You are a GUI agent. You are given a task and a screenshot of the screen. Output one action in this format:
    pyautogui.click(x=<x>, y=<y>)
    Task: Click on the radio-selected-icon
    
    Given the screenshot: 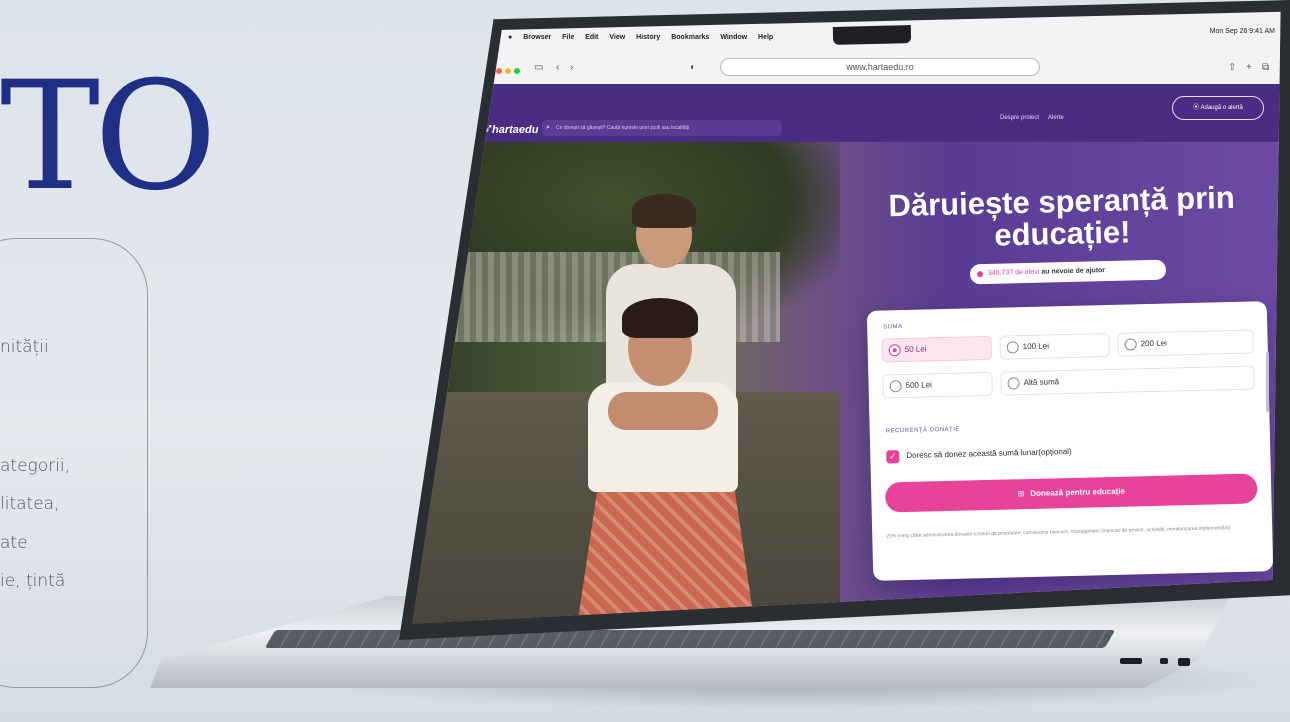 What is the action you would take?
    pyautogui.click(x=894, y=350)
    